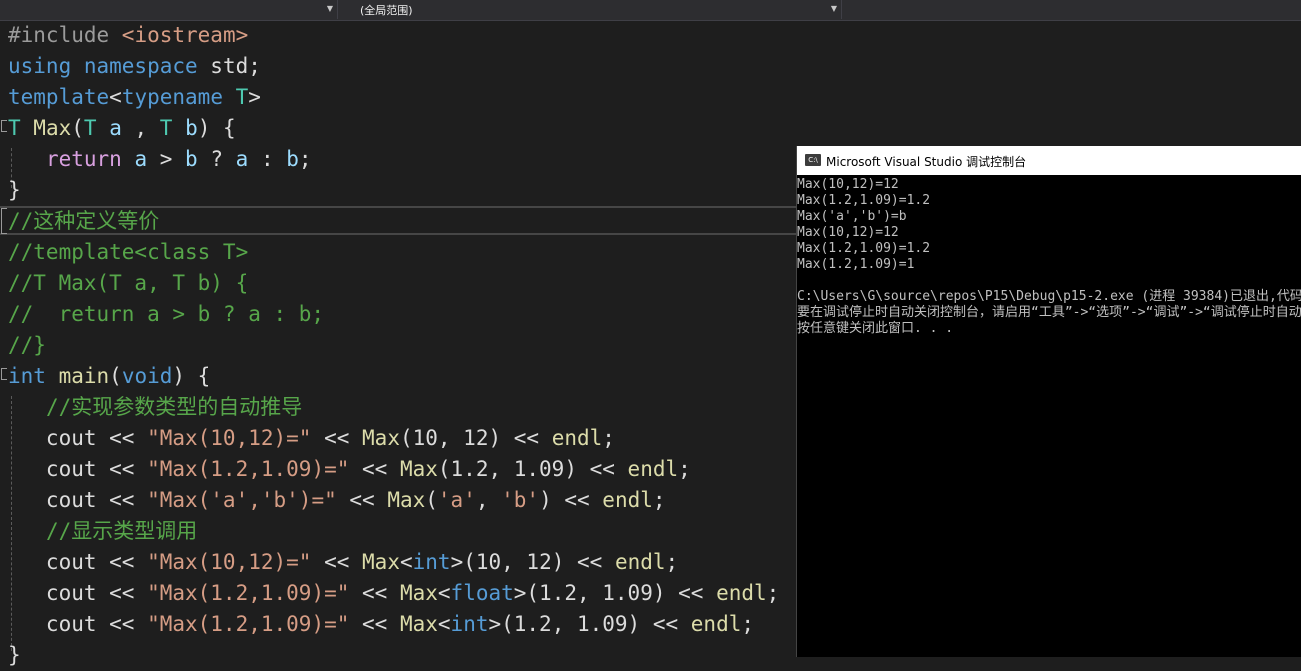 The width and height of the screenshot is (1301, 671). What do you see at coordinates (65, 35) in the screenshot?
I see `code-token: #include` at bounding box center [65, 35].